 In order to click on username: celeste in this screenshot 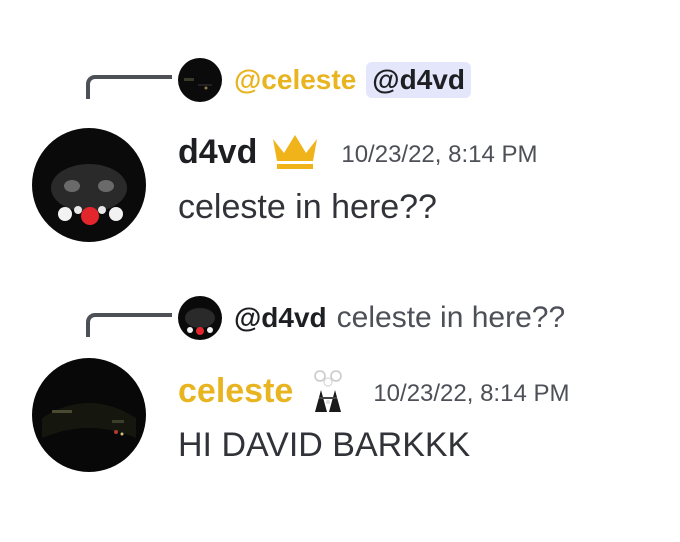, I will do `click(235, 391)`.